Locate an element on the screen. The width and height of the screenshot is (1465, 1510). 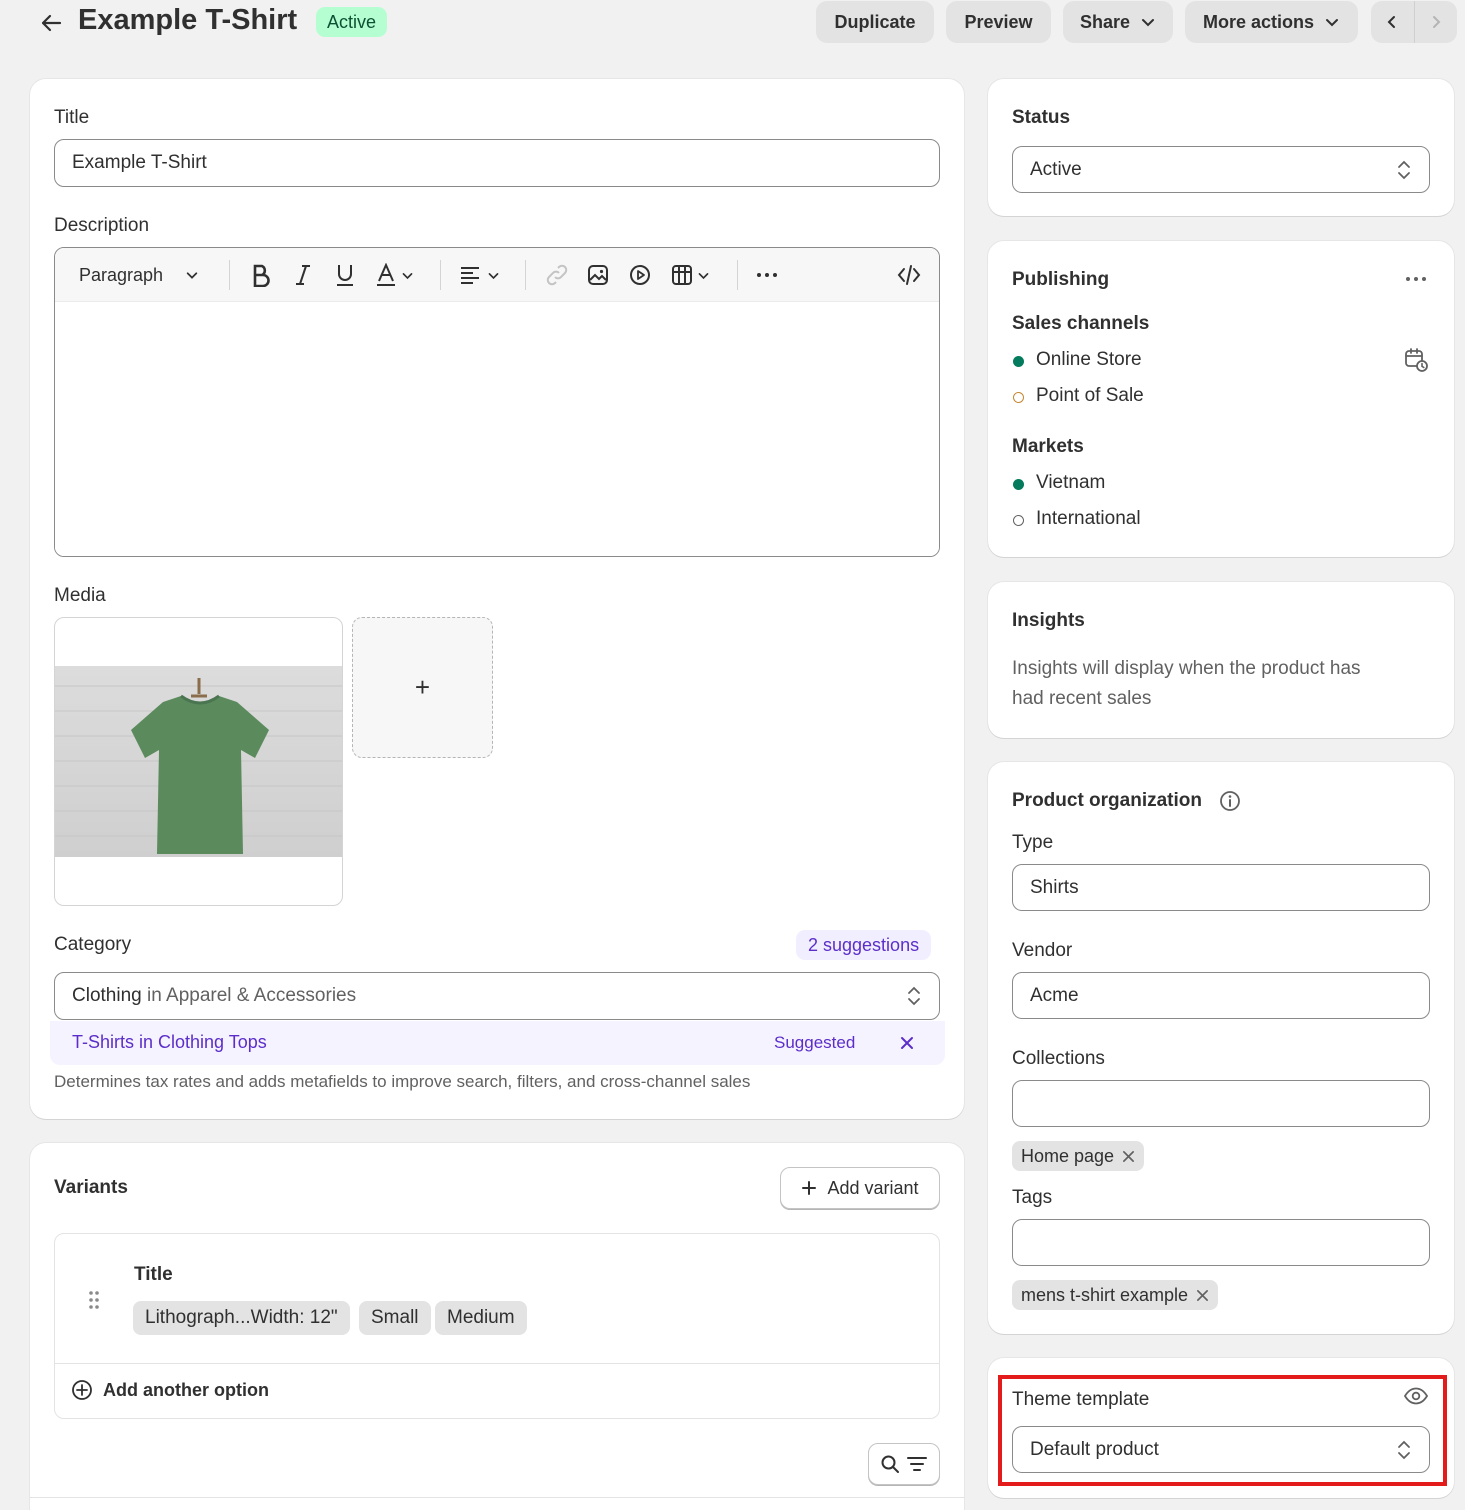
vendor-label: Vendor is located at coordinates (1042, 950).